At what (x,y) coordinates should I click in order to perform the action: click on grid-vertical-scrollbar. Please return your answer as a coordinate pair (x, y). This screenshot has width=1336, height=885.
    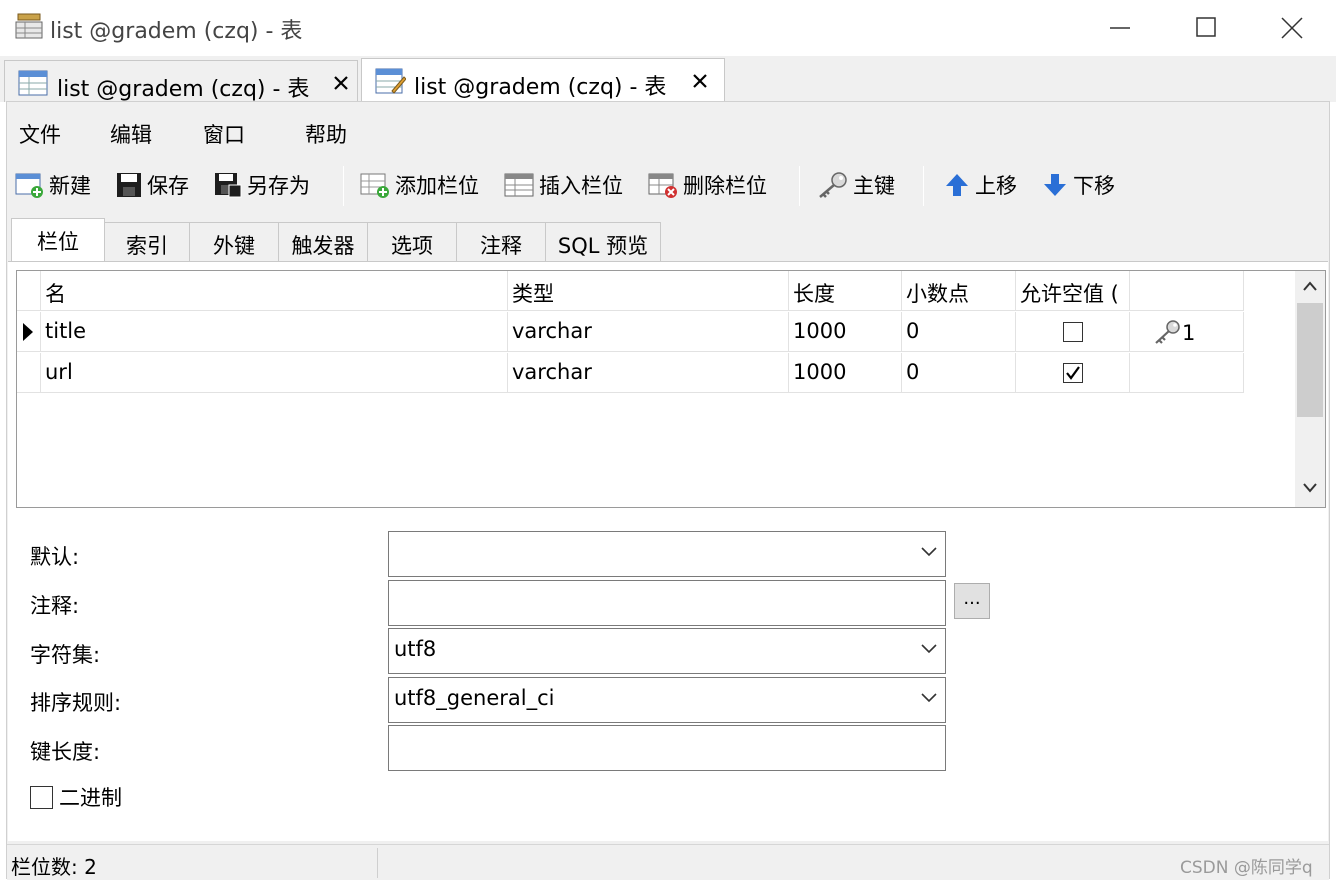
    Looking at the image, I should click on (1310, 389).